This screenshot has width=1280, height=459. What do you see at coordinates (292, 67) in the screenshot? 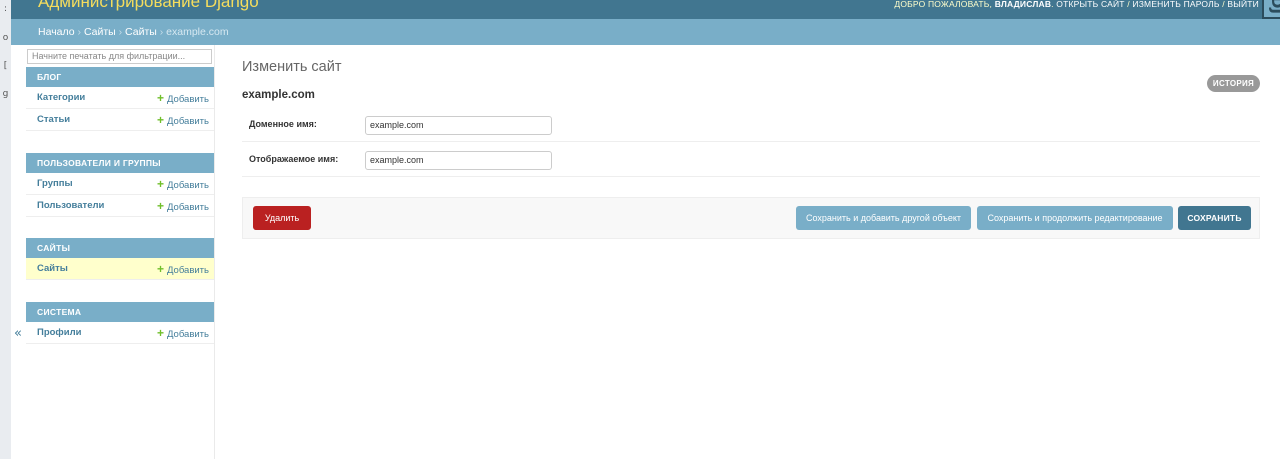
I see `page-title: Изменить сайт` at bounding box center [292, 67].